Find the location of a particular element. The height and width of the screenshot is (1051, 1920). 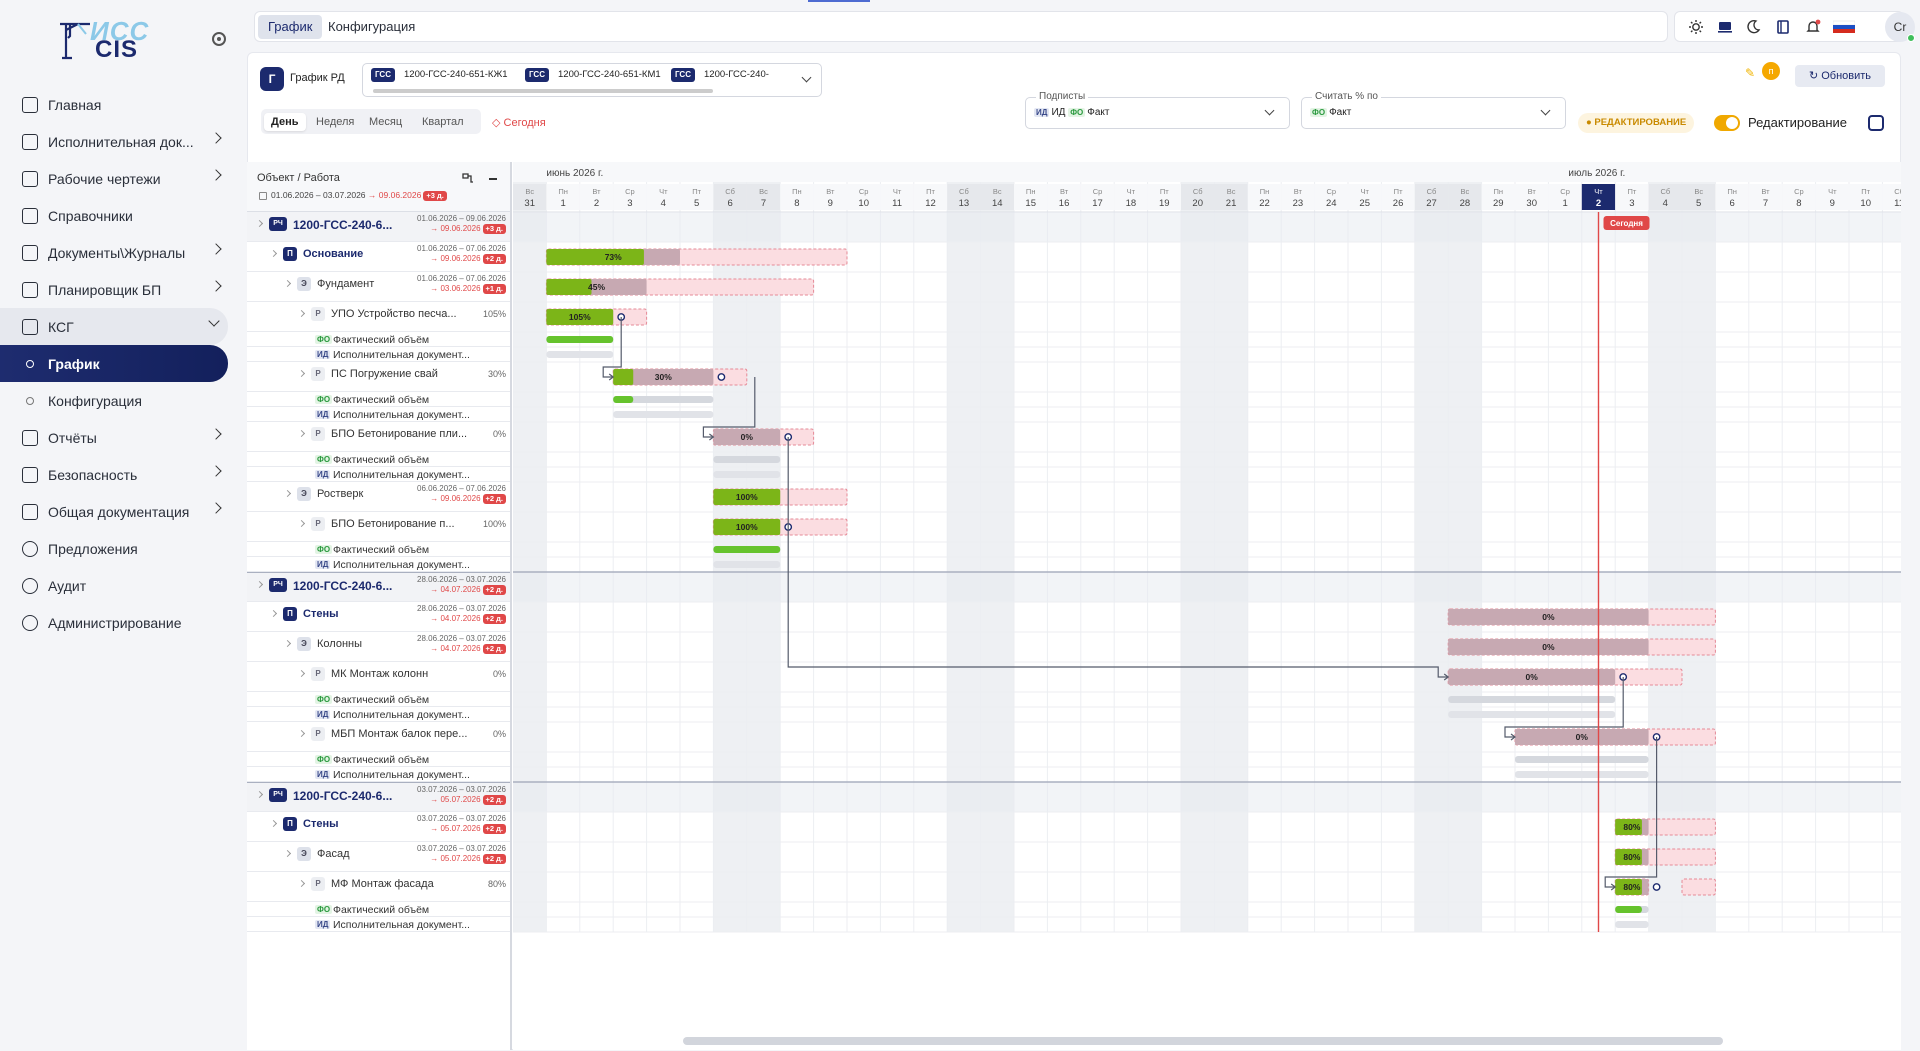

tab-day: День is located at coordinates (285, 122).